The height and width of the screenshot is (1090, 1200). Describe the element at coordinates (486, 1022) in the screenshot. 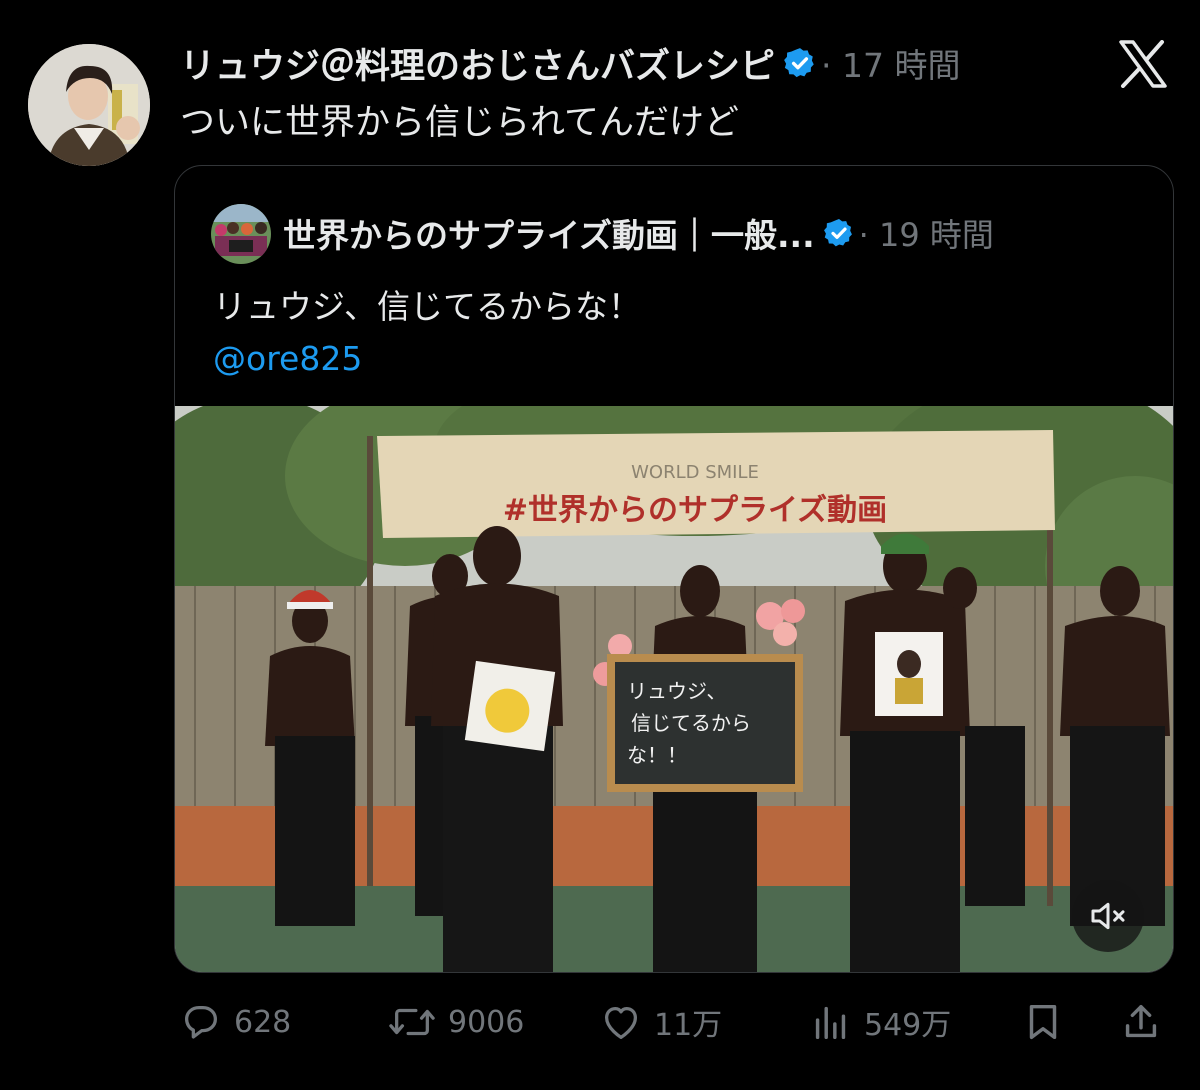

I see `repost-count: 9006` at that location.